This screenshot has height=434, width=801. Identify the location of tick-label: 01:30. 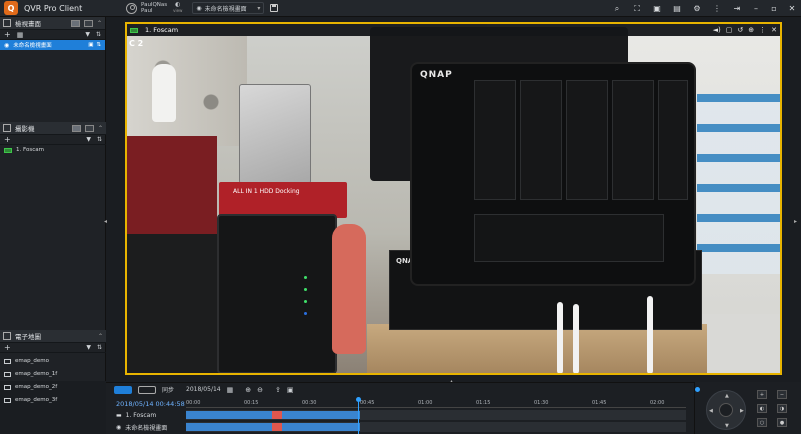
(541, 403).